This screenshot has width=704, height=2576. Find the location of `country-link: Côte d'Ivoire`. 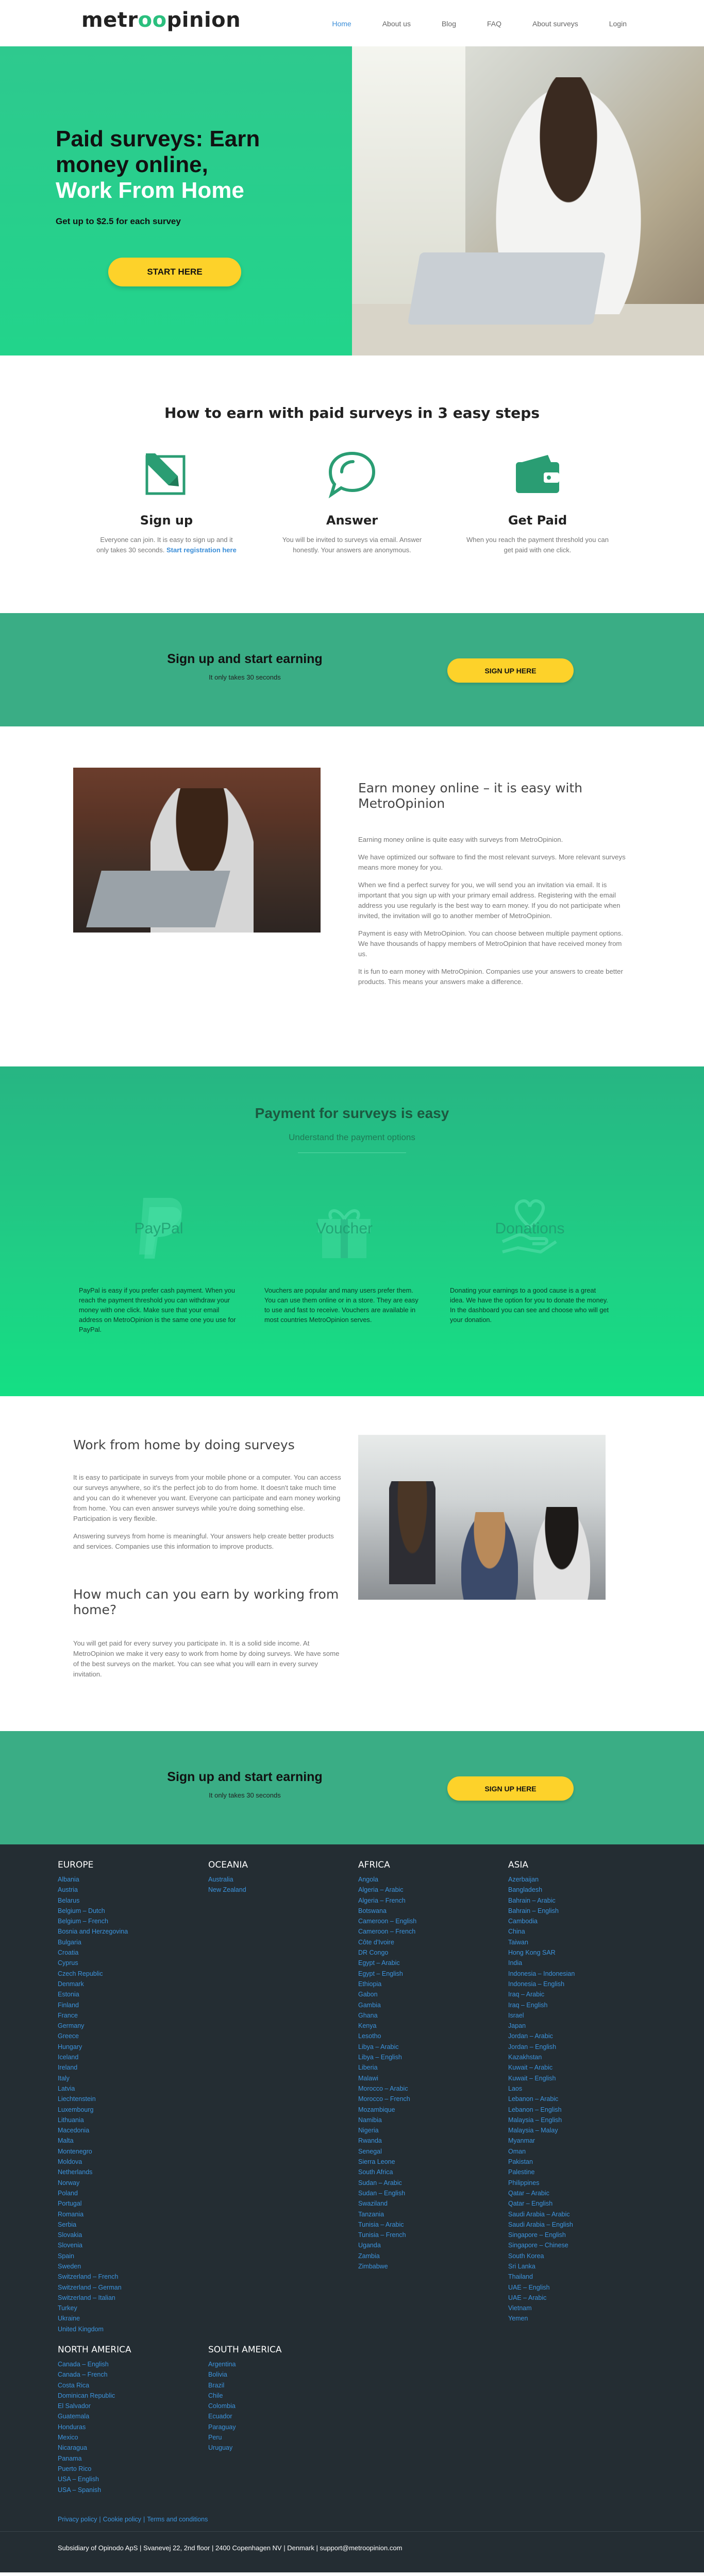

country-link: Côte d'Ivoire is located at coordinates (433, 1942).